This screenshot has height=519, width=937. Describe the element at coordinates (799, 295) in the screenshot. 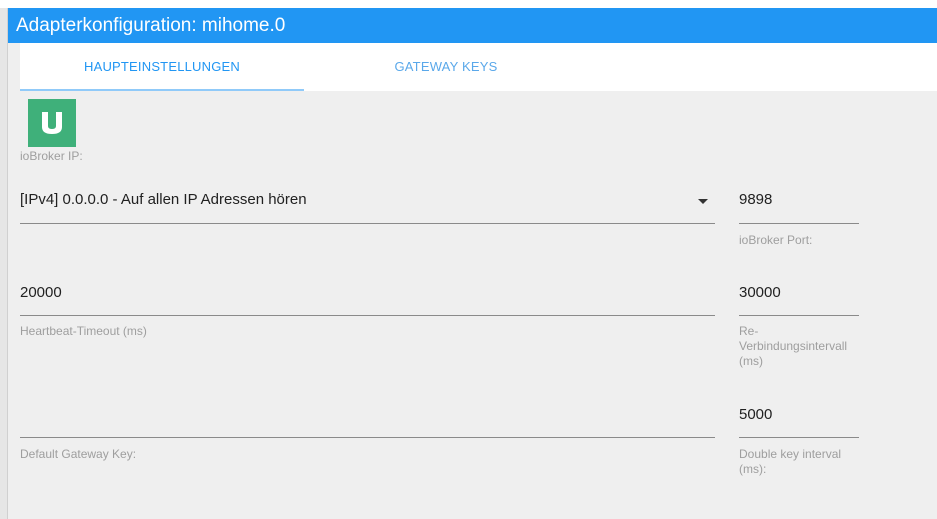

I see `reconnect-interval-input: 30000` at that location.